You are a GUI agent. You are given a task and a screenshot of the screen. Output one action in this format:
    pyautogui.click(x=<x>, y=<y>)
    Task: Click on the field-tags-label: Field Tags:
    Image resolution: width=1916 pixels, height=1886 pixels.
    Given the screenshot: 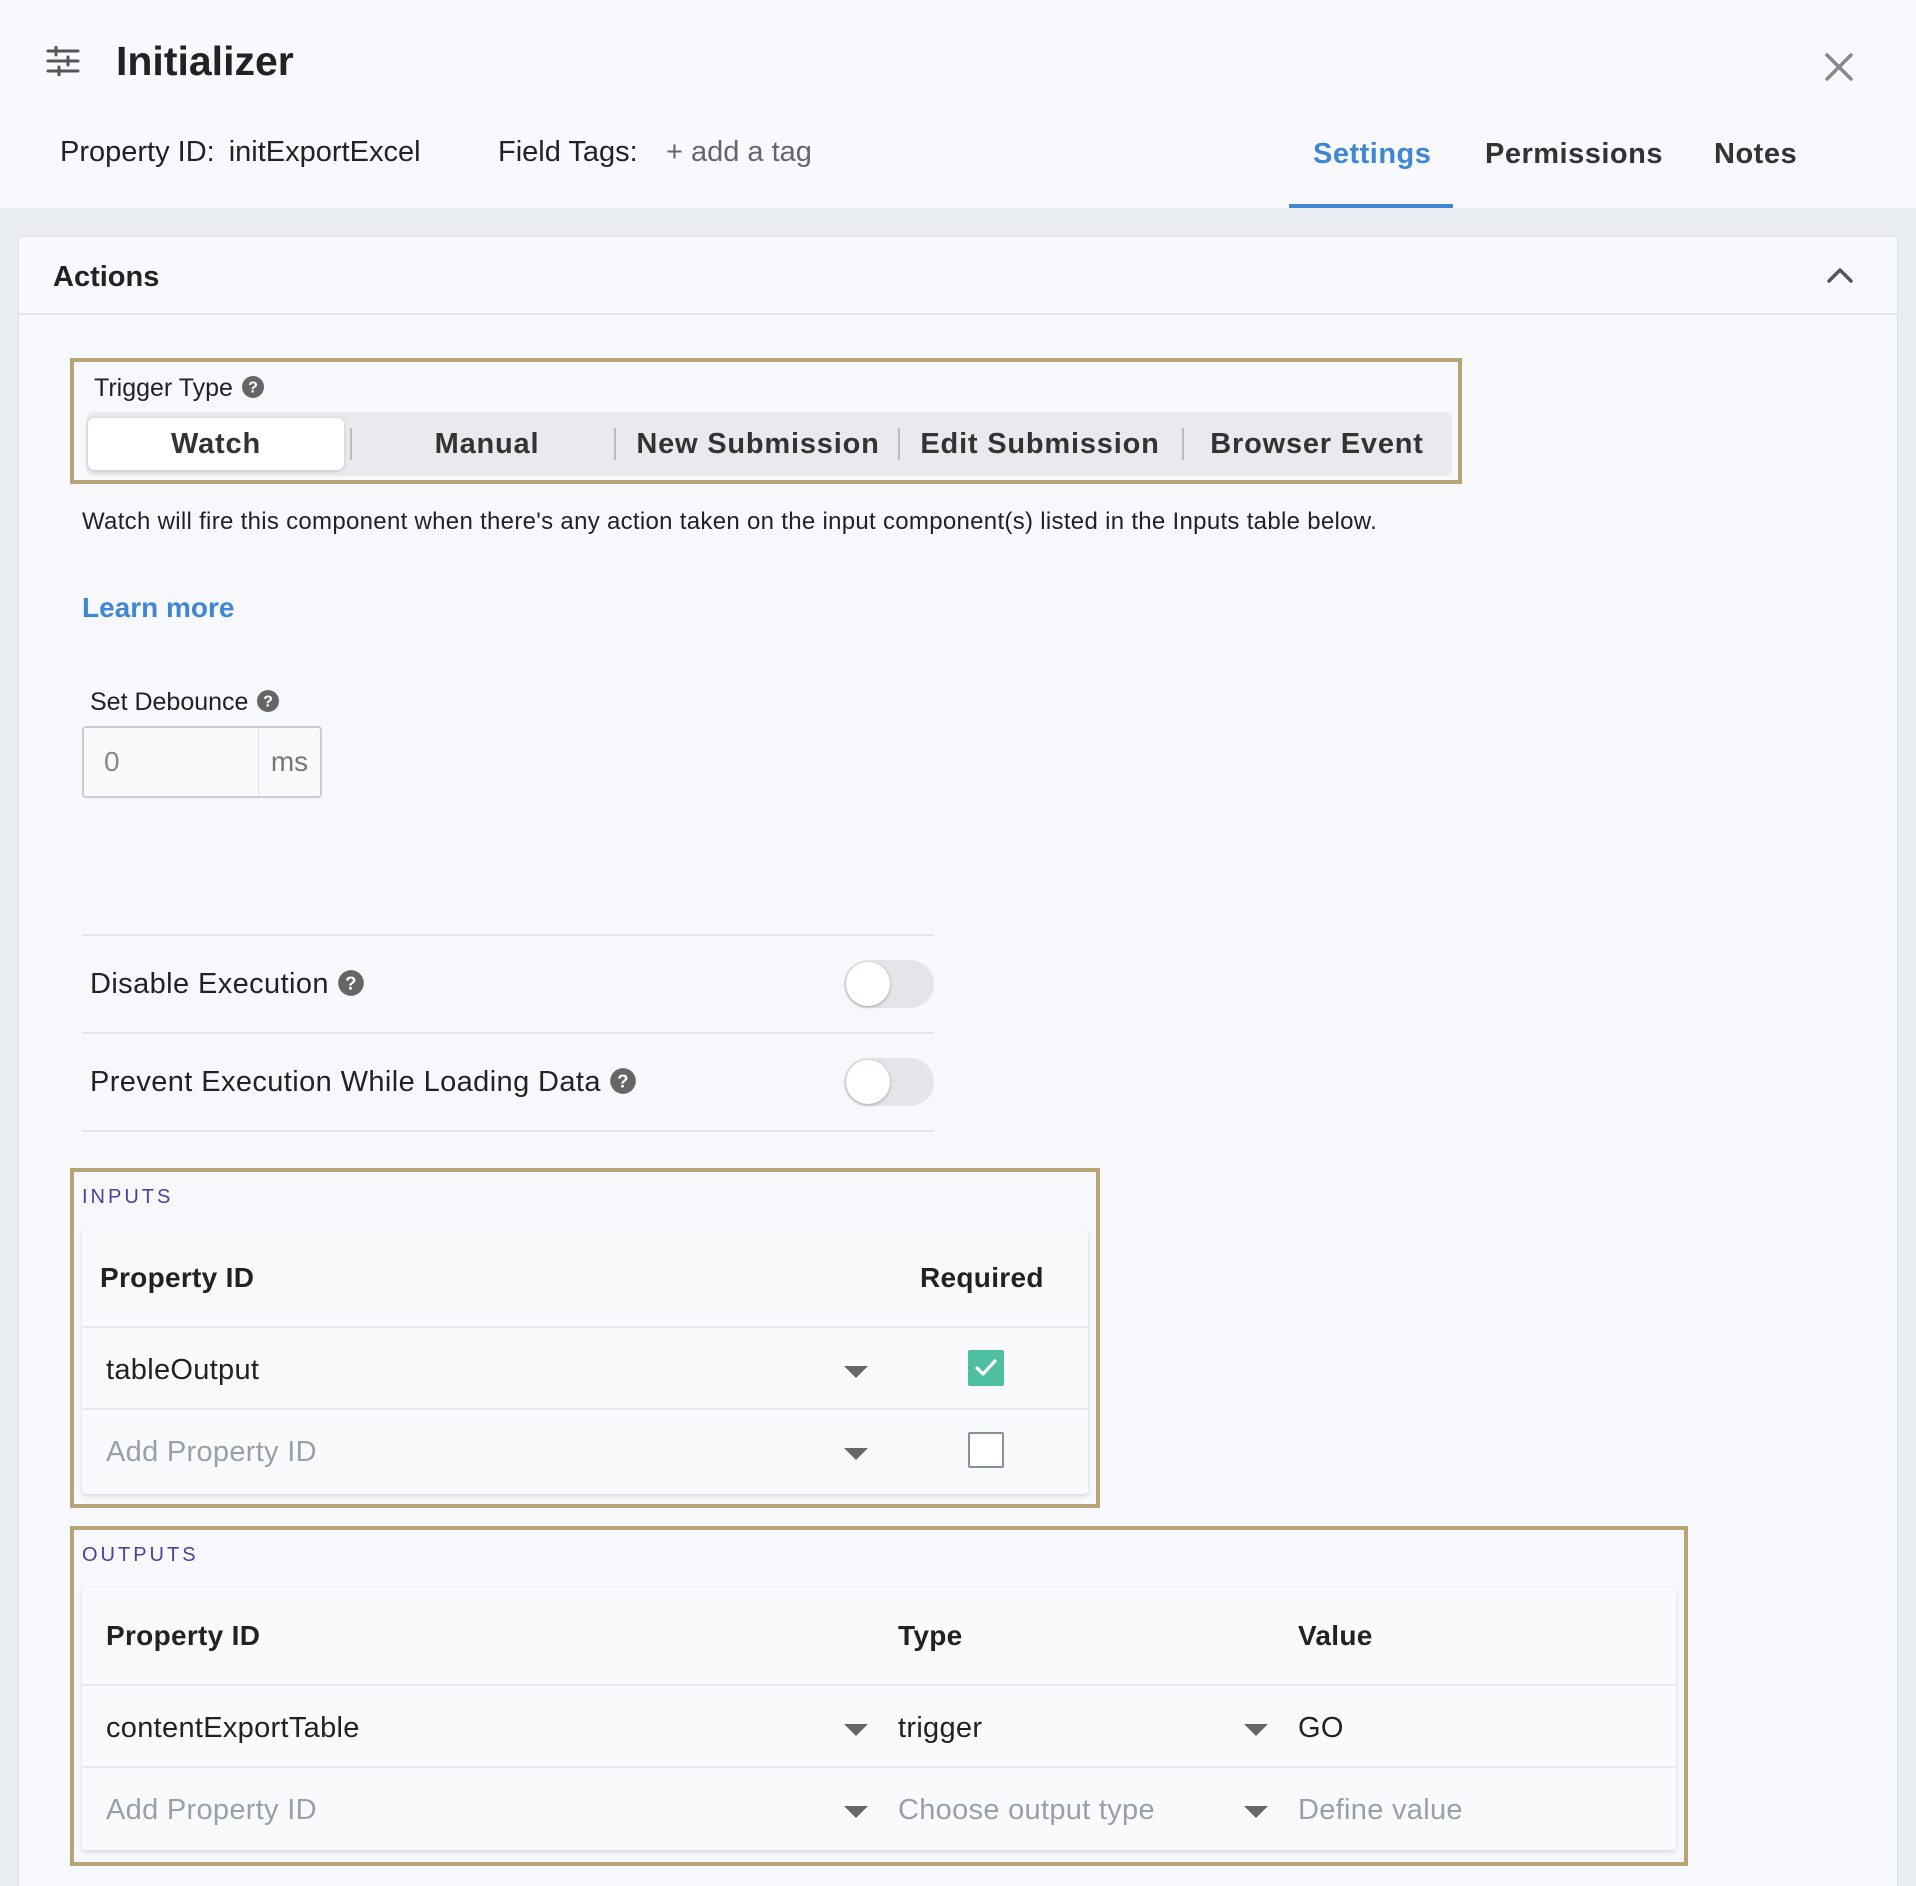 What is the action you would take?
    pyautogui.click(x=568, y=152)
    